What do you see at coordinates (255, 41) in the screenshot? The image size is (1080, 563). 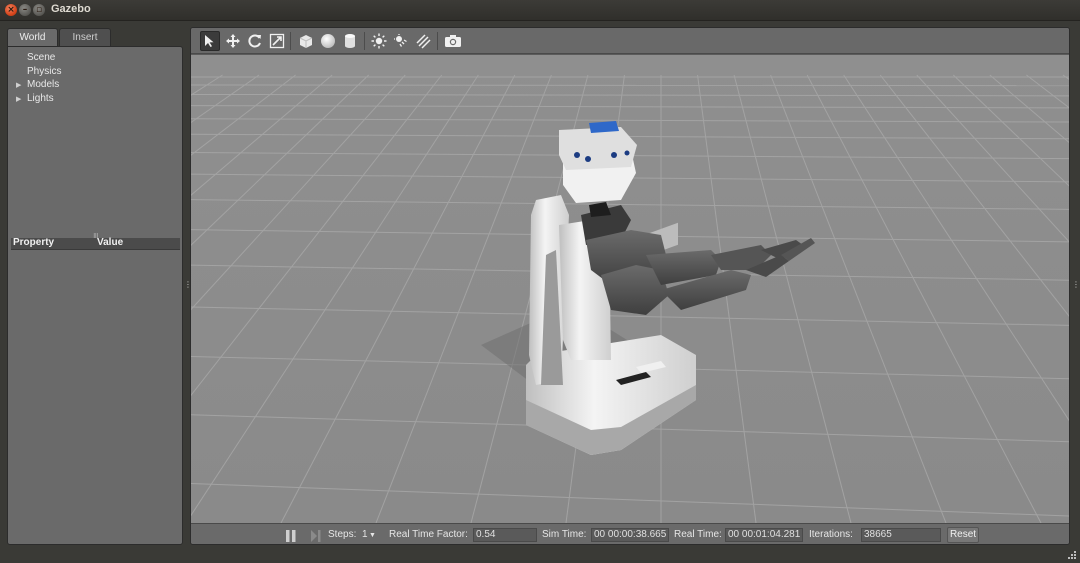 I see `rotate-mode-icon` at bounding box center [255, 41].